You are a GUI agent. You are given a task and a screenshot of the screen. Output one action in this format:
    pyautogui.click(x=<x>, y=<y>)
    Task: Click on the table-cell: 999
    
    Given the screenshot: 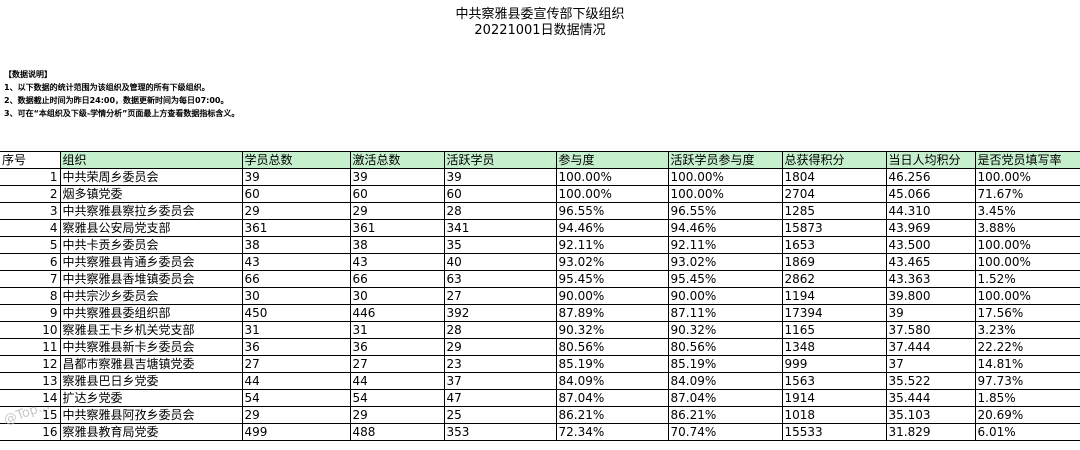 What is the action you would take?
    pyautogui.click(x=834, y=364)
    